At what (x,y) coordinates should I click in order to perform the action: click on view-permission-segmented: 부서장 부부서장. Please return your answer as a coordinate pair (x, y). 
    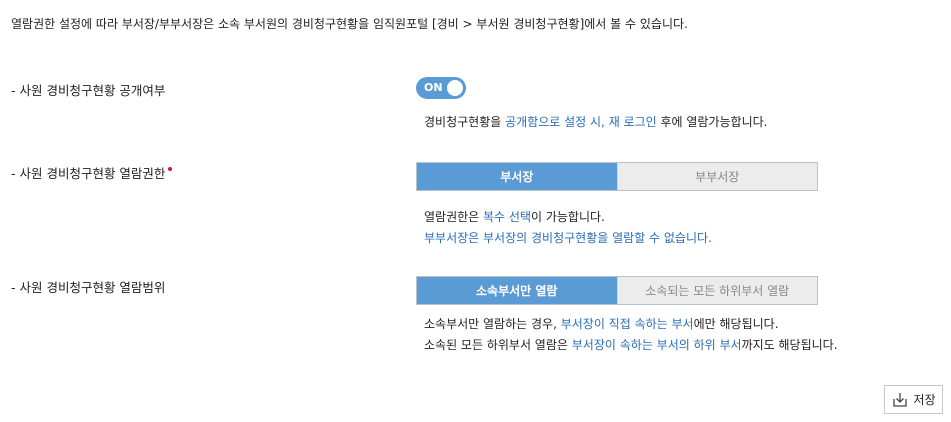
    Looking at the image, I should click on (617, 176).